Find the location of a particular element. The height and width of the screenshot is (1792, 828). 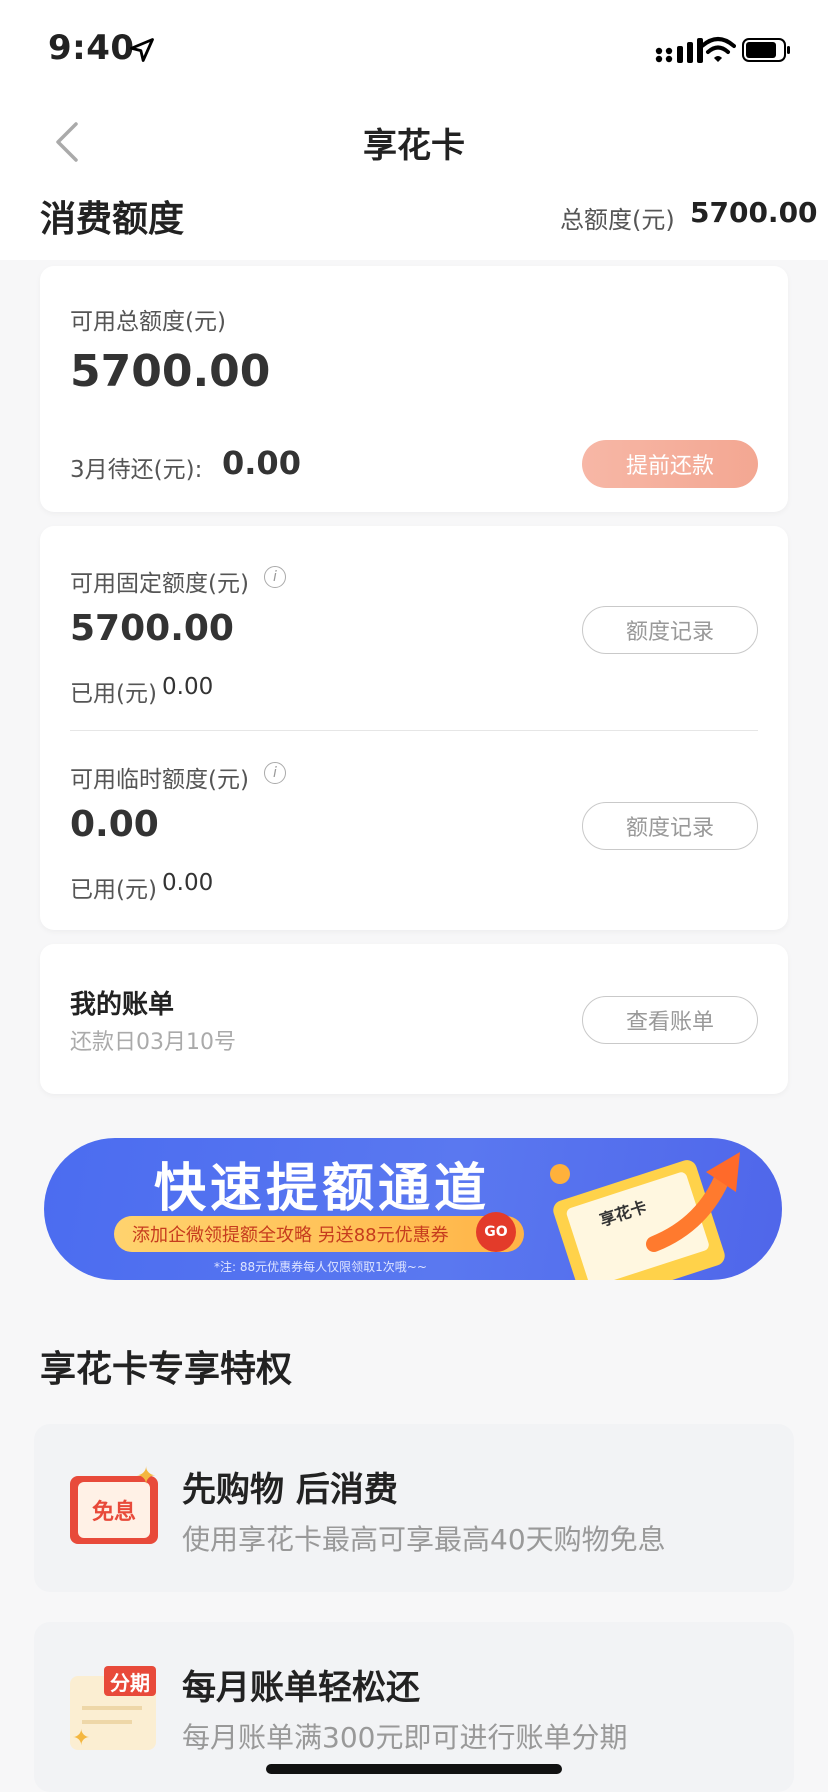

total-limit-label: 总额度(元) is located at coordinates (617, 220).